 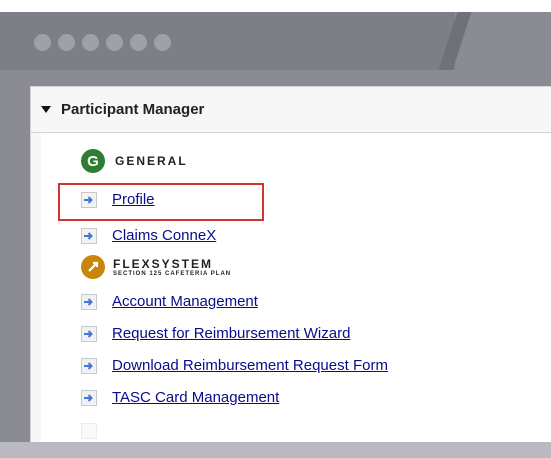 I want to click on link-account-management: Account Management, so click(x=169, y=301).